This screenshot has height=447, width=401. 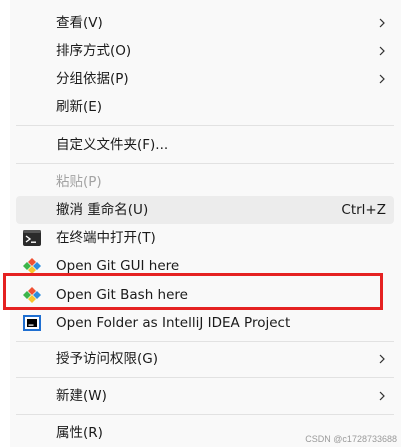 I want to click on menu-item-label: 新建(W), so click(x=81, y=396).